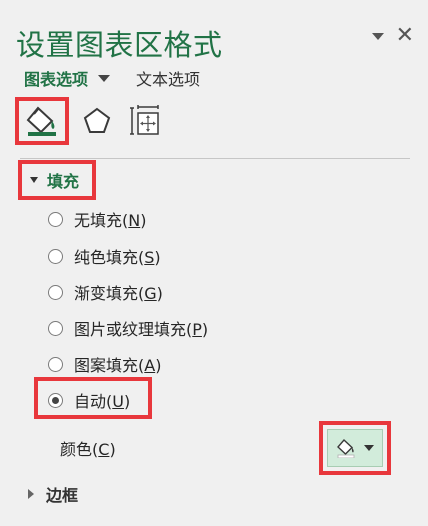 The image size is (428, 526). I want to click on pentagon-effects-icon, so click(97, 120).